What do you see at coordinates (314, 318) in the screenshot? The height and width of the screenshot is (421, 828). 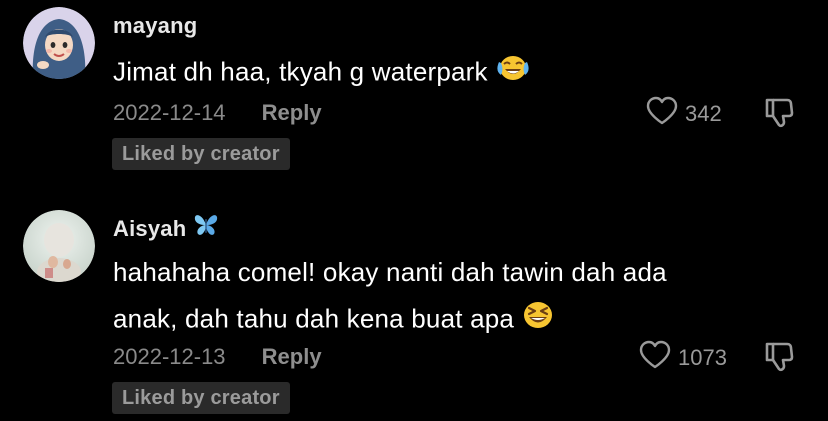 I see `comment-text-line: anak, dah tahu dah kena buat apa` at bounding box center [314, 318].